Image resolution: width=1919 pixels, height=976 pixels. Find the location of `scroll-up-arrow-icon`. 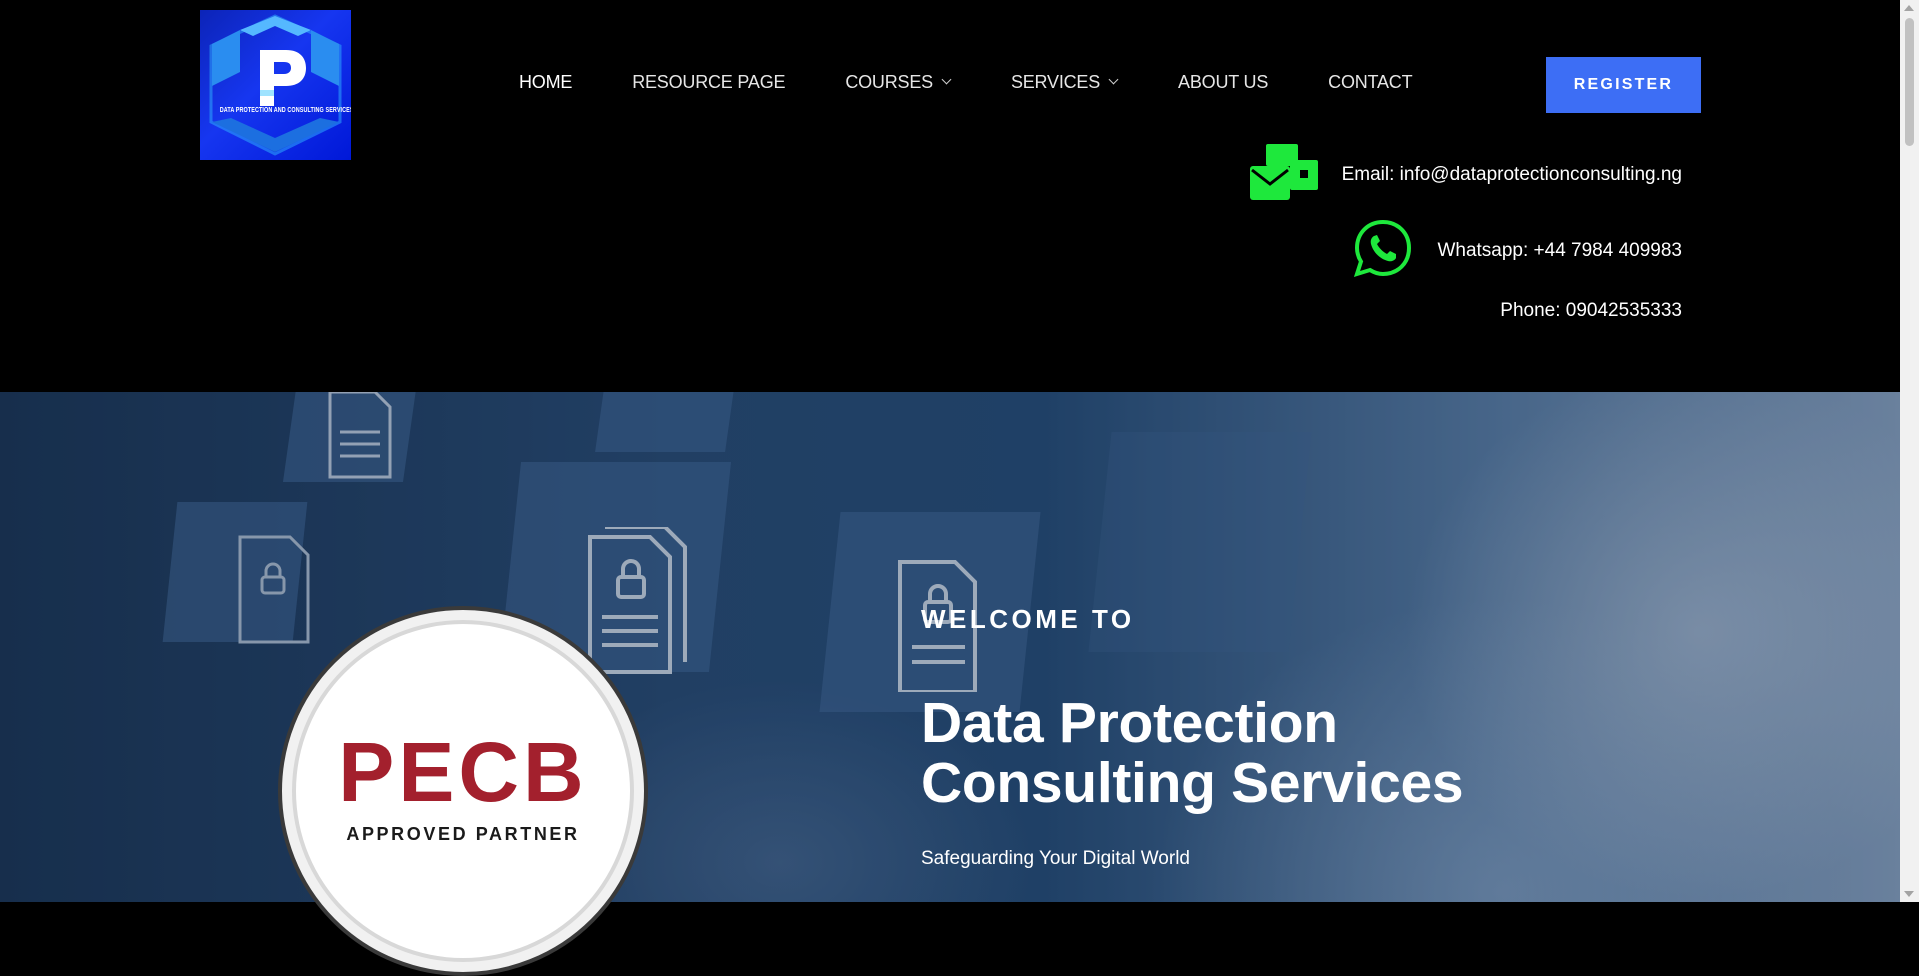

scroll-up-arrow-icon is located at coordinates (1909, 8).